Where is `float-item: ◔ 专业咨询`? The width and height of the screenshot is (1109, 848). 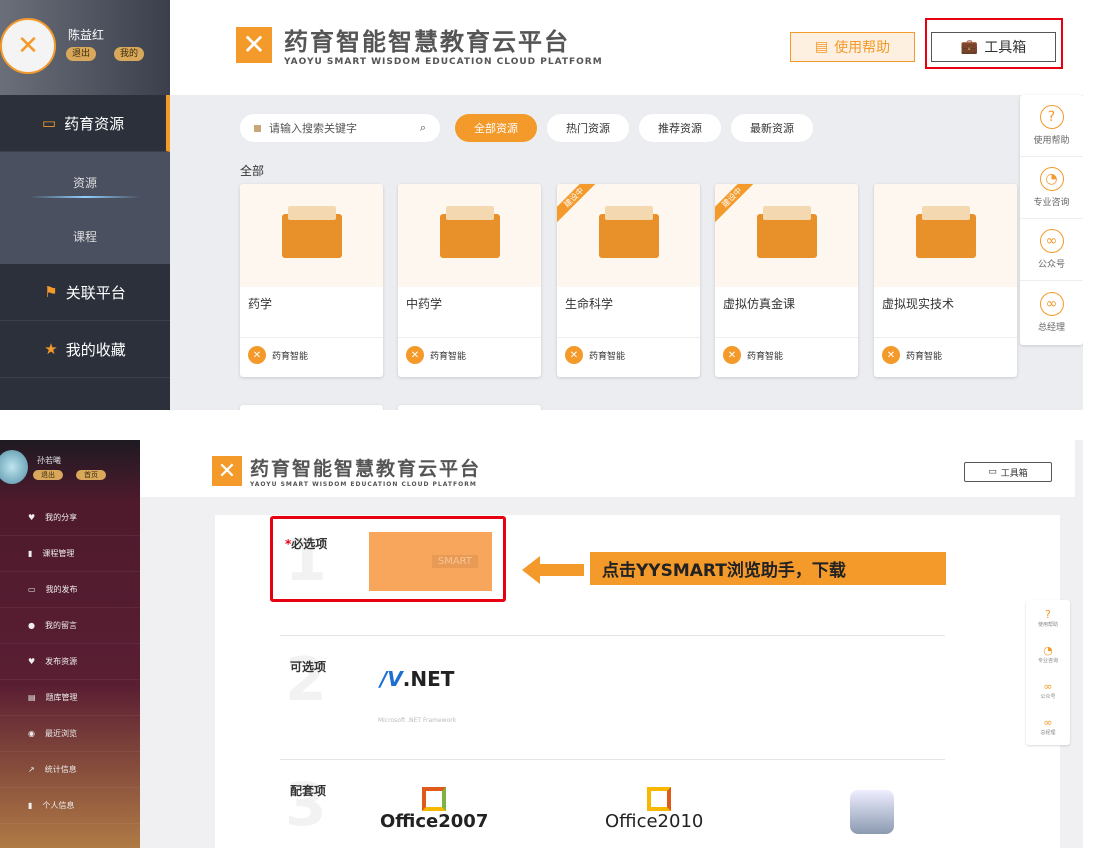 float-item: ◔ 专业咨询 is located at coordinates (1048, 654).